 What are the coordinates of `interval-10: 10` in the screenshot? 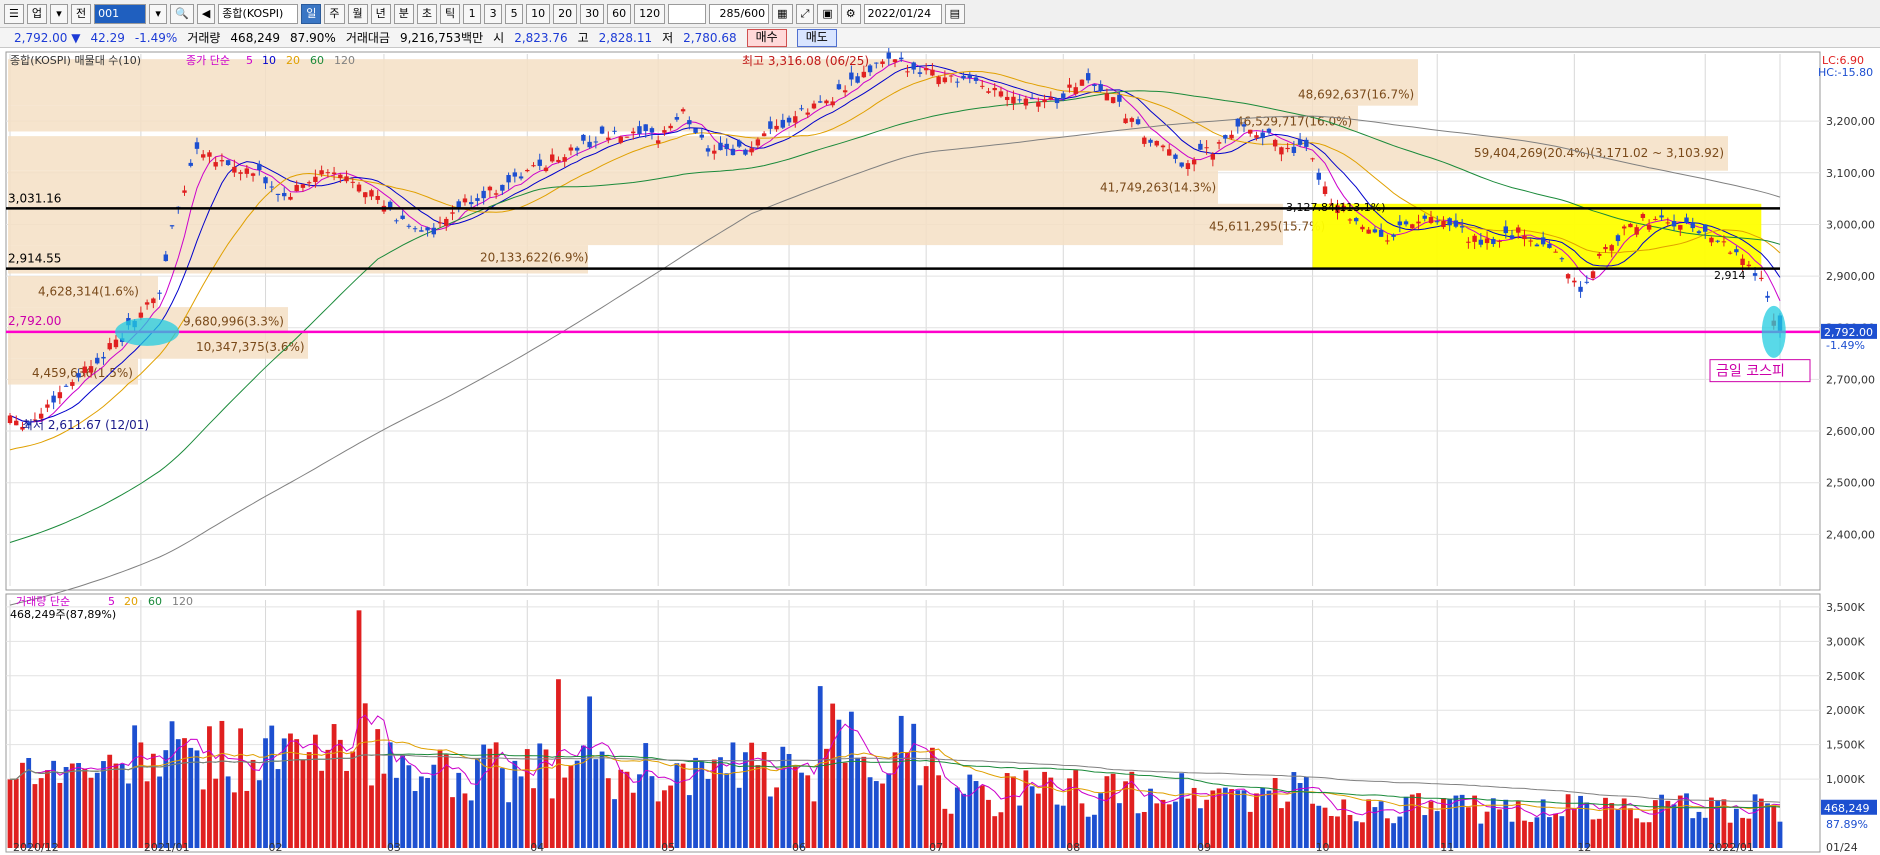 It's located at (538, 13).